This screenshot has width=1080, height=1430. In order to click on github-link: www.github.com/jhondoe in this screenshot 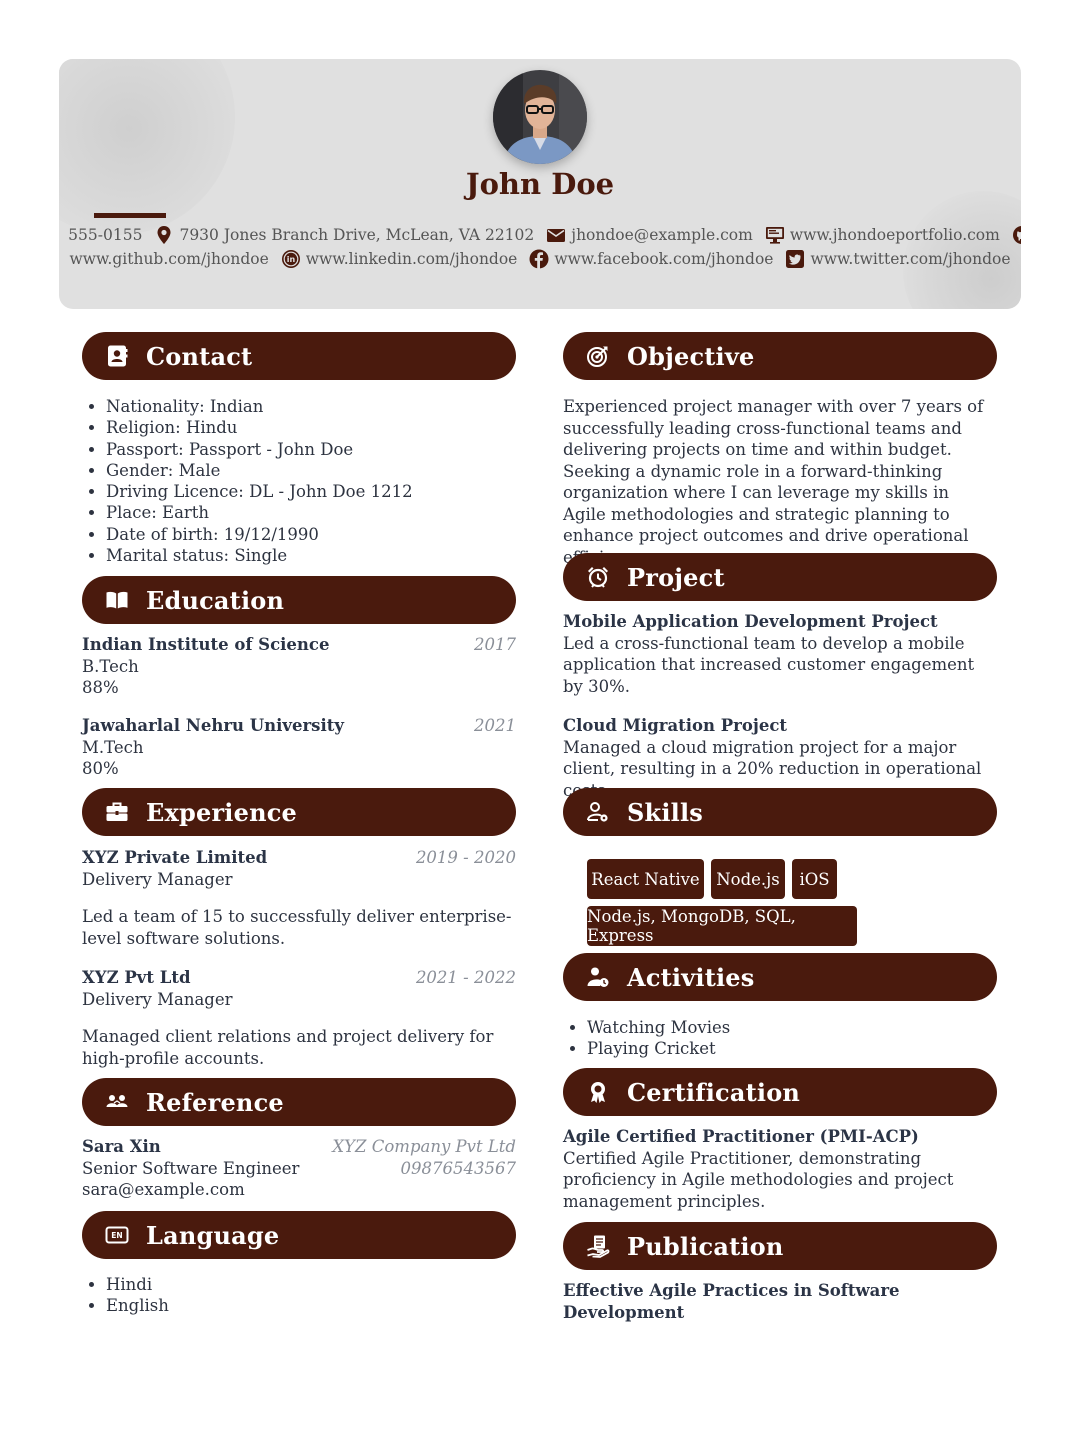, I will do `click(168, 259)`.